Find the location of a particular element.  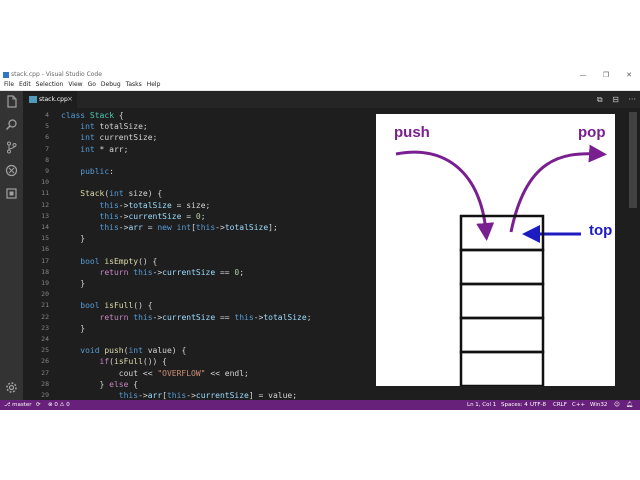

line-number: 8 is located at coordinates (47, 159).